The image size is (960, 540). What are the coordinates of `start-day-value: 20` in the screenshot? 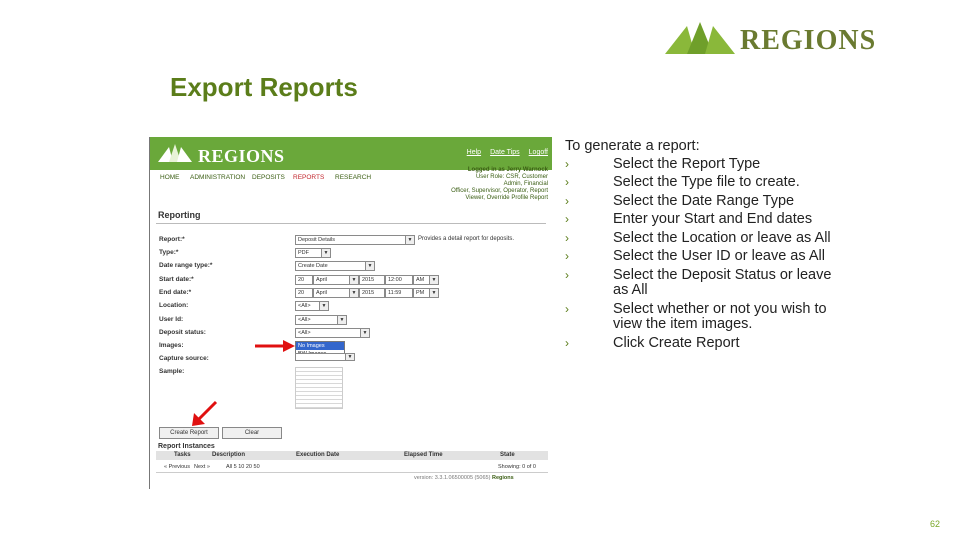 It's located at (301, 280).